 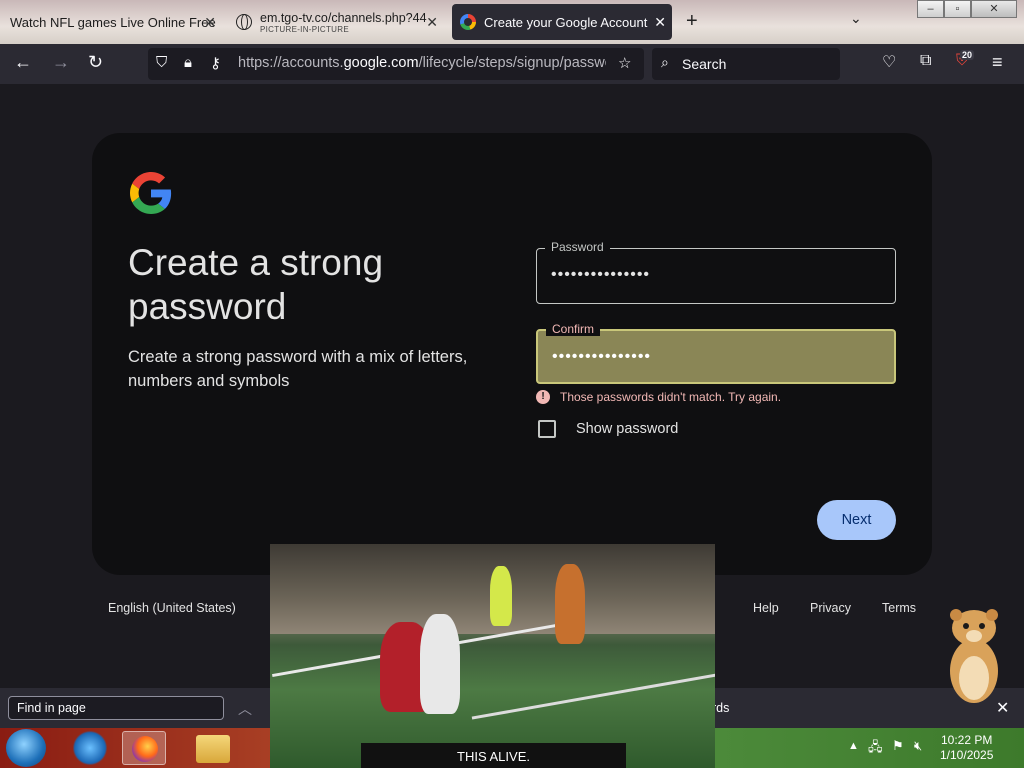 I want to click on maximize-button: ▫, so click(x=957, y=9).